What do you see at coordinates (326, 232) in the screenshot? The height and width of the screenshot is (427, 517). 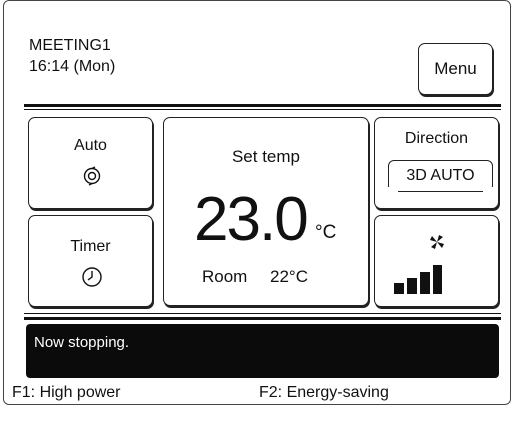 I see `set-temp-unit: °C` at bounding box center [326, 232].